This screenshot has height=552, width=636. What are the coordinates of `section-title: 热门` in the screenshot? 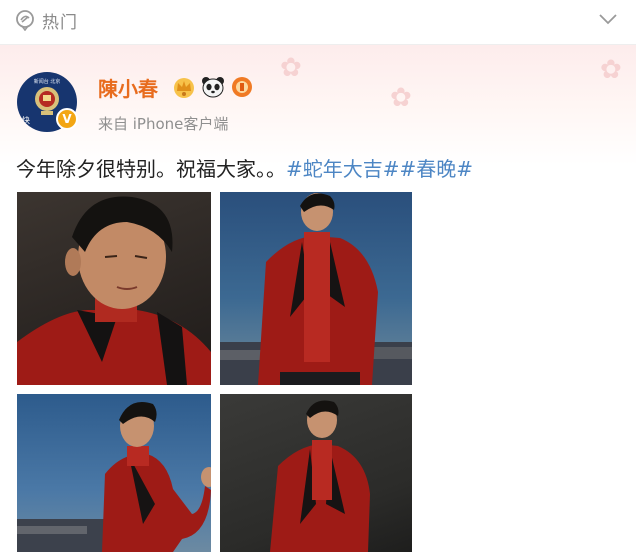 It's located at (60, 23).